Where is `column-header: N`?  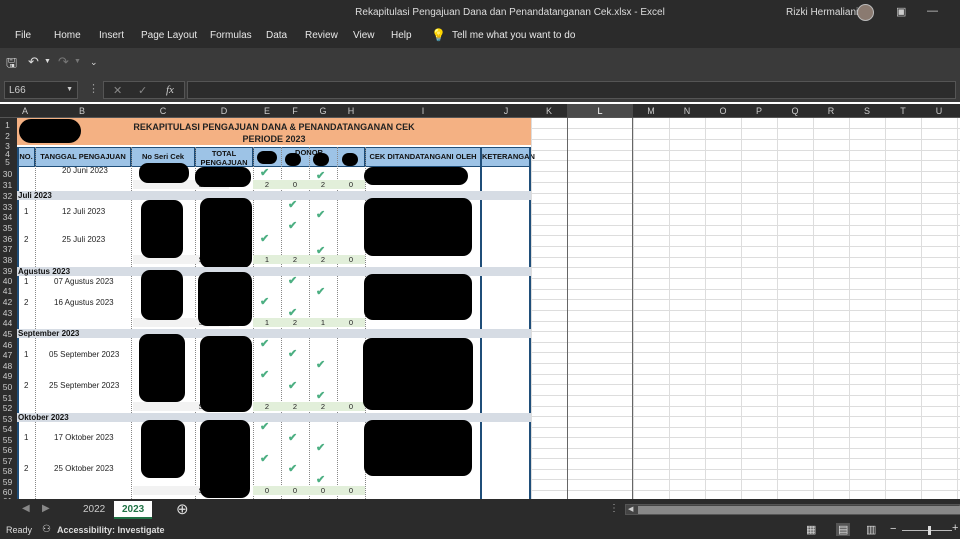
column-header: N is located at coordinates (687, 111).